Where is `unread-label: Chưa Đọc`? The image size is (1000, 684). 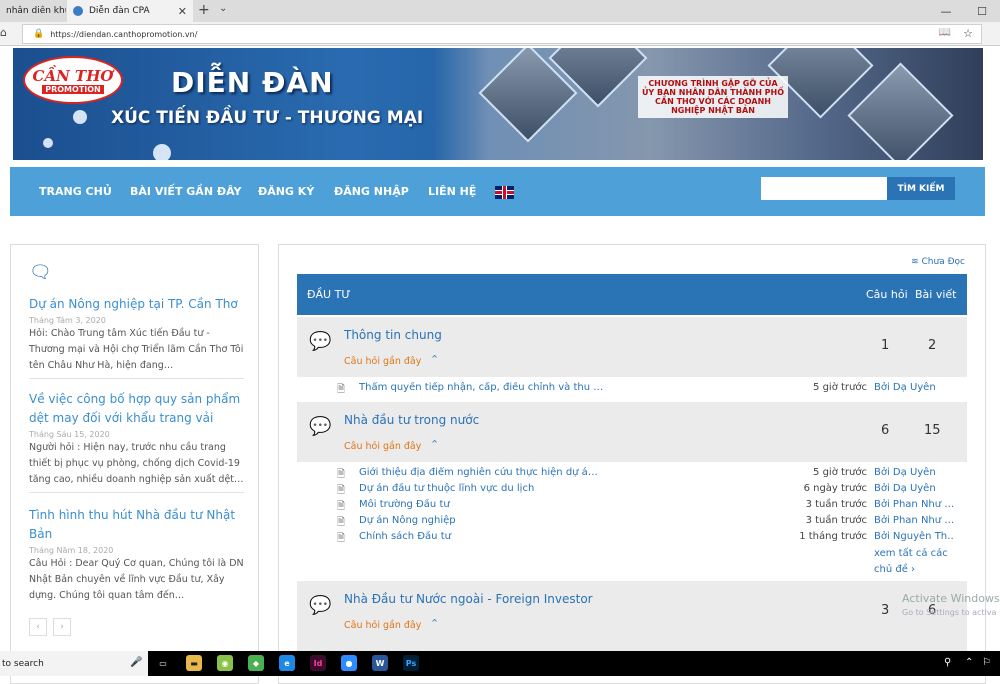 unread-label: Chưa Đọc is located at coordinates (943, 262).